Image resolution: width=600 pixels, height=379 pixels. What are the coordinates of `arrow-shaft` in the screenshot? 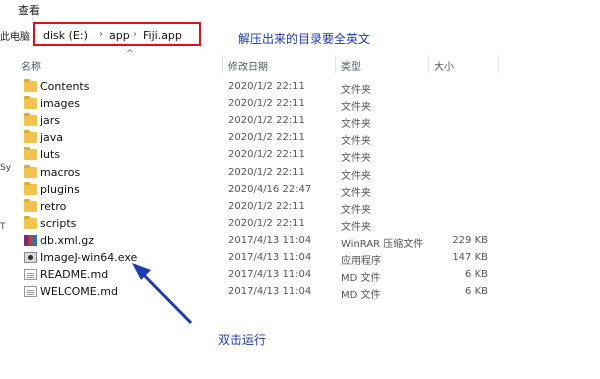 It's located at (165, 297).